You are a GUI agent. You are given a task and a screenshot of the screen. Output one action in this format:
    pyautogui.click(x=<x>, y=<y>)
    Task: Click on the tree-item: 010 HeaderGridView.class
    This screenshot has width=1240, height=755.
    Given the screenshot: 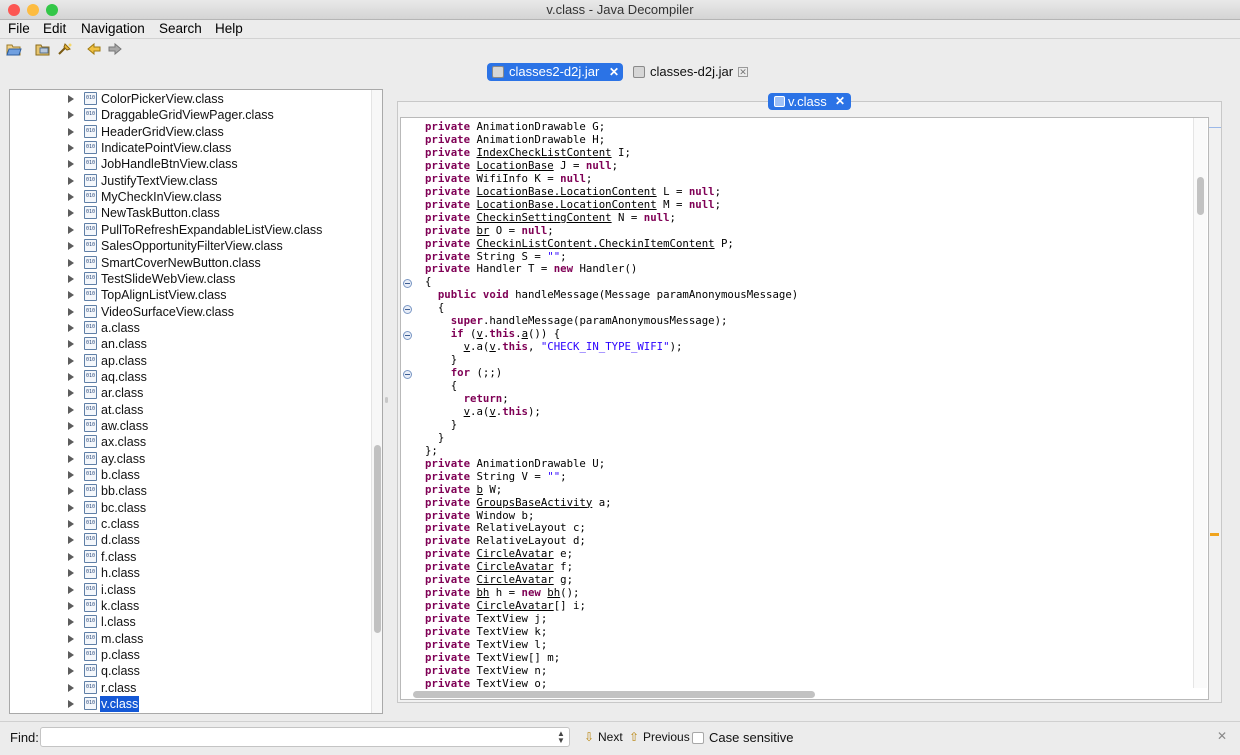 What is the action you would take?
    pyautogui.click(x=190, y=132)
    